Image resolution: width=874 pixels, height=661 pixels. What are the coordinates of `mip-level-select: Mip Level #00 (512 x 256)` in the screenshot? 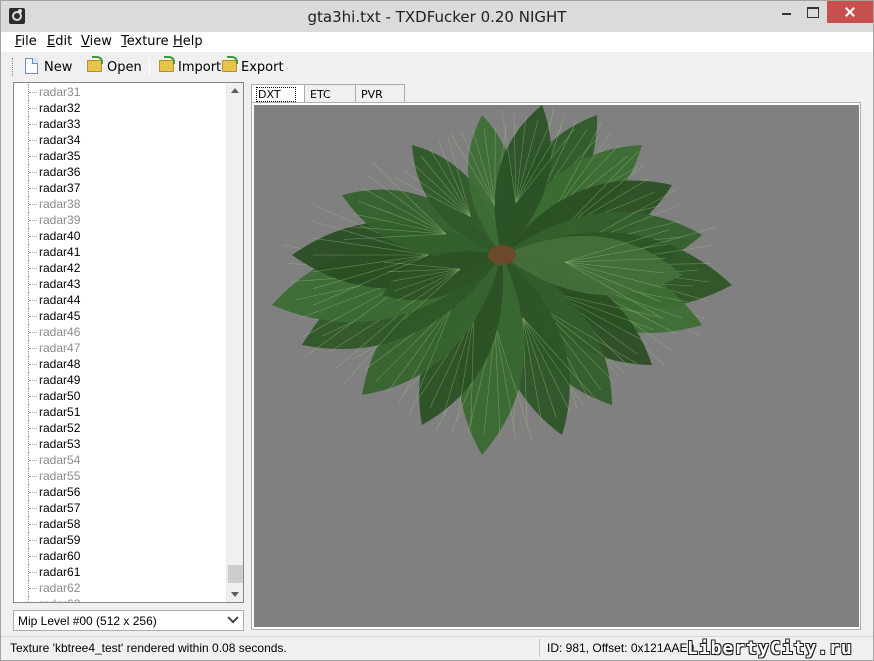 It's located at (128, 620).